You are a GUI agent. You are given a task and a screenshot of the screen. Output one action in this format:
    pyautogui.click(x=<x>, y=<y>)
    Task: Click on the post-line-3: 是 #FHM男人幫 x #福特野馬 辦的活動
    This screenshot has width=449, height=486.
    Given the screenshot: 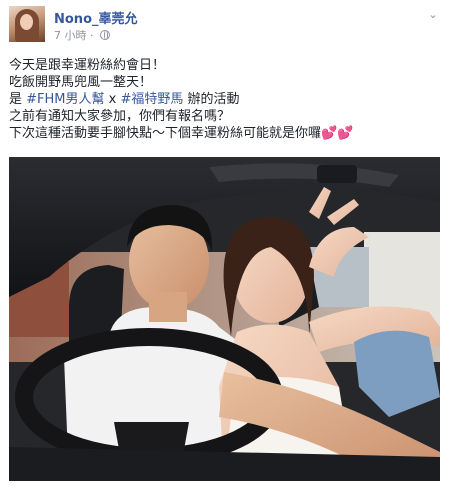 What is the action you would take?
    pyautogui.click(x=224, y=99)
    